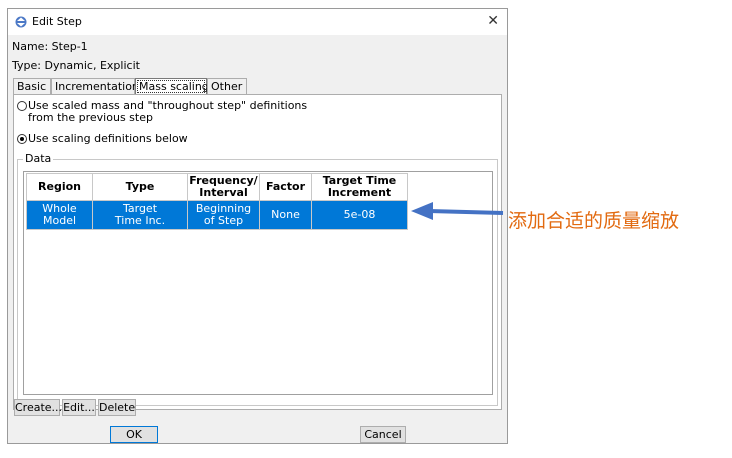  Describe the element at coordinates (38, 158) in the screenshot. I see `data-group-title: Data` at that location.